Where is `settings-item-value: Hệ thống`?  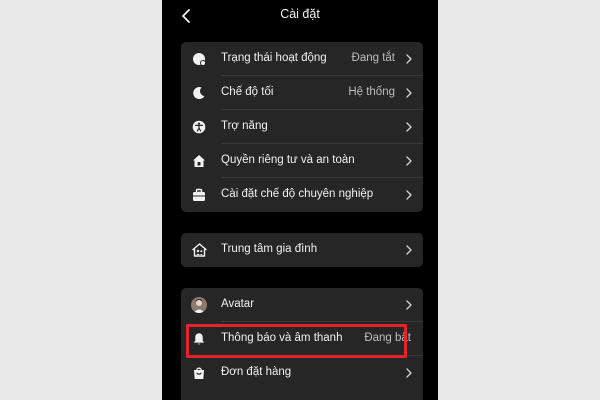
settings-item-value: Hệ thống is located at coordinates (371, 92).